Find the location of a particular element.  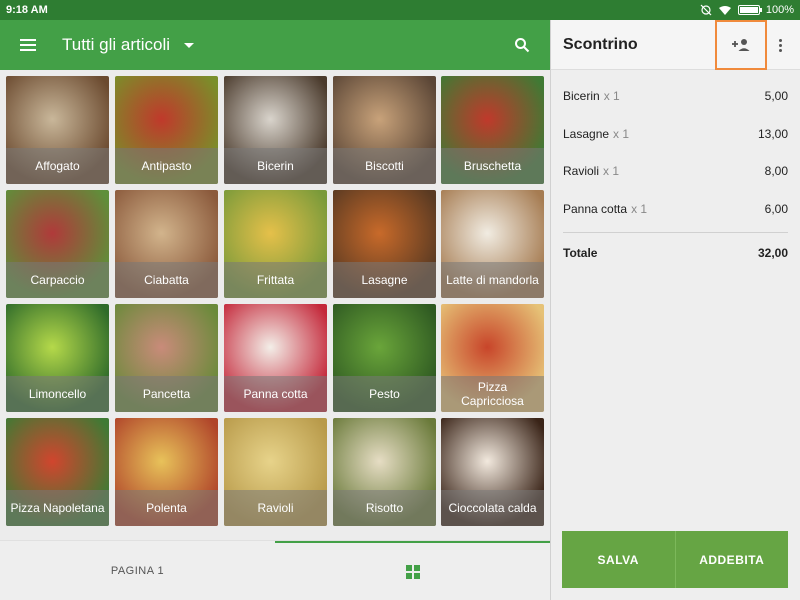

product-tile: Ravioli is located at coordinates (275, 472).